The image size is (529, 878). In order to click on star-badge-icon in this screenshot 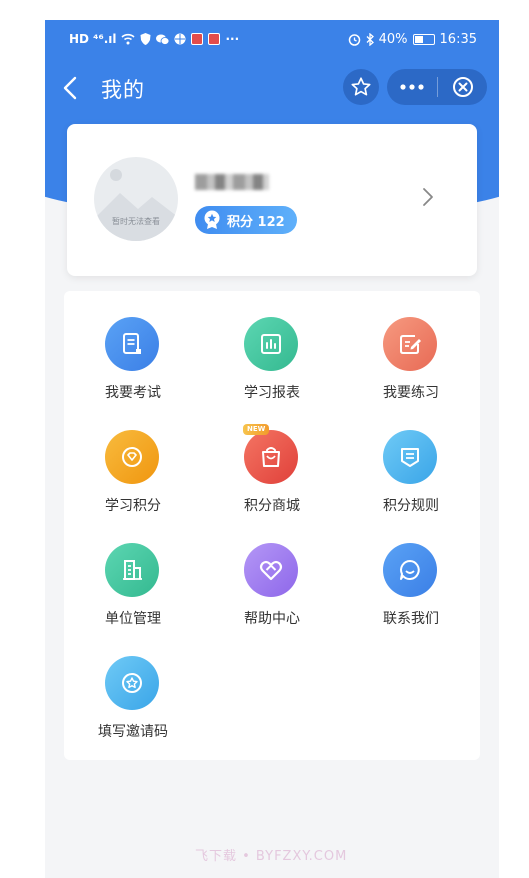, I will do `click(132, 683)`.